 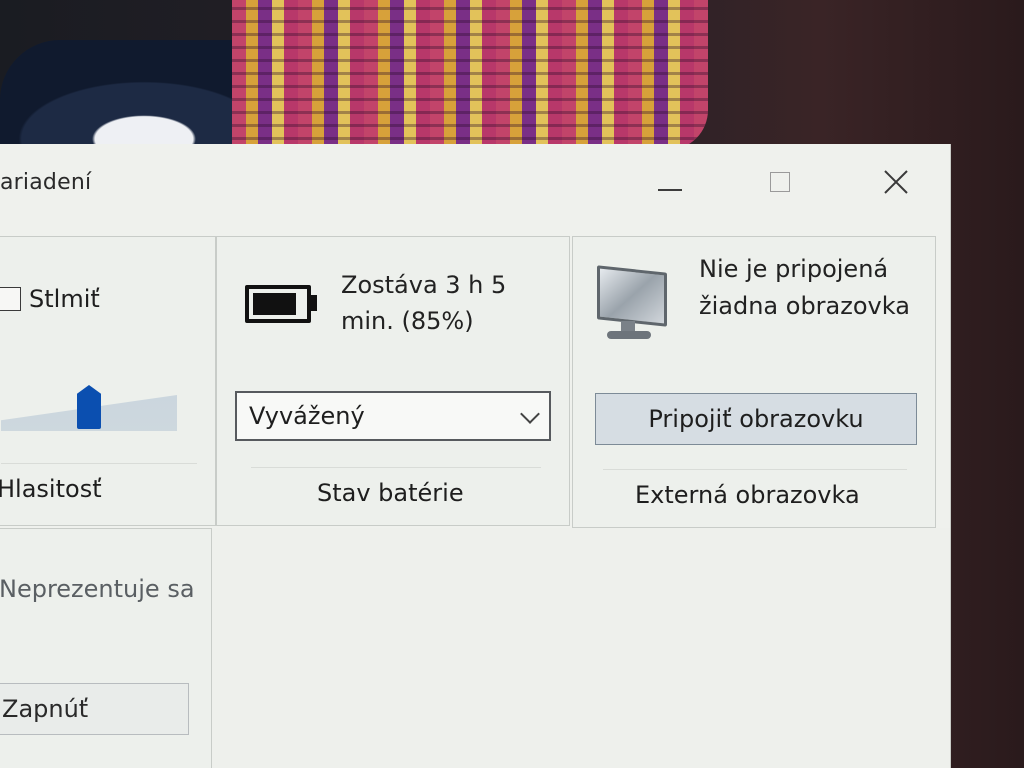 What do you see at coordinates (804, 287) in the screenshot?
I see `display-status-text: Nie je pripojená žiadna obrazovka` at bounding box center [804, 287].